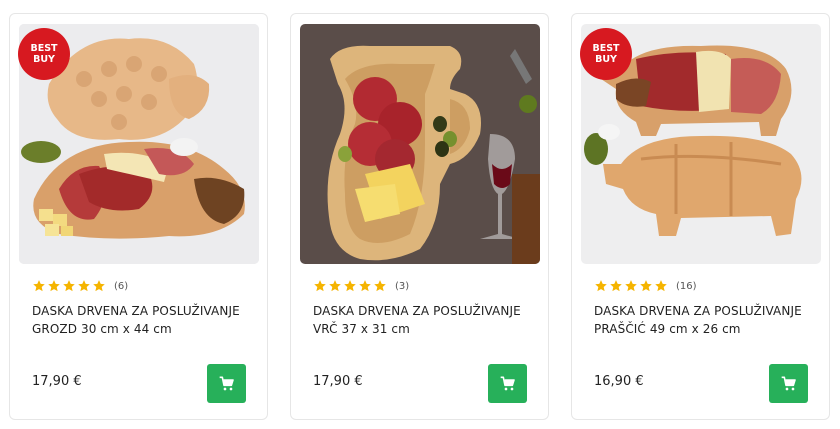 The image size is (840, 429). Describe the element at coordinates (144, 329) in the screenshot. I see `product-title-line: GROZD 30 cm x 44 cm` at that location.